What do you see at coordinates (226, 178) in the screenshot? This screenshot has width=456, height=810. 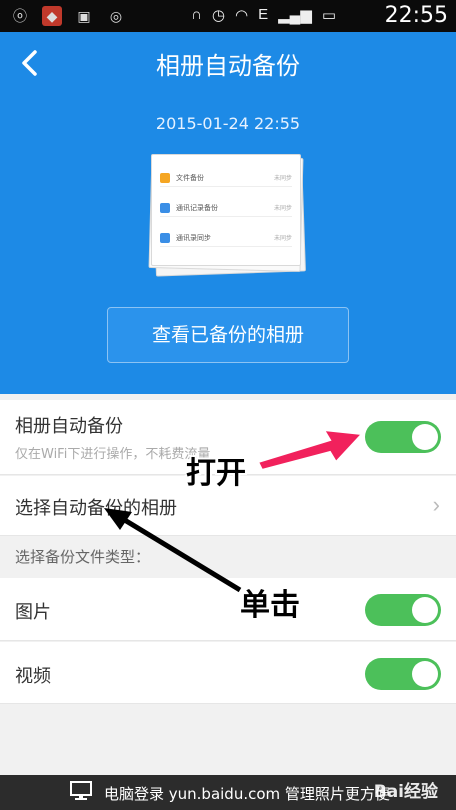 I see `preview-row: 文件备份 未同步` at bounding box center [226, 178].